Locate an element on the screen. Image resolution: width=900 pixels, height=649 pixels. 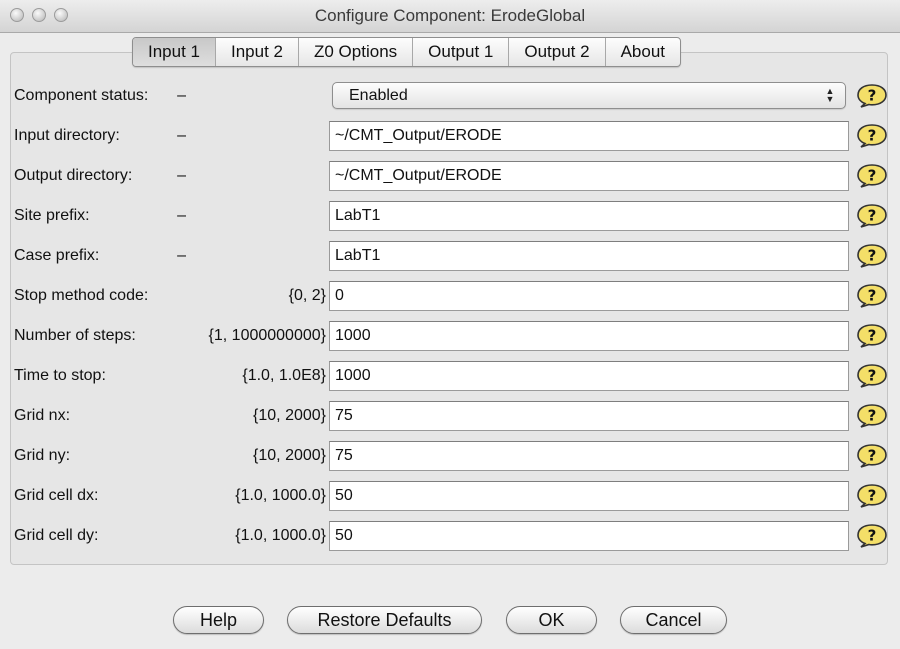
number-of-steps-field: 1000 is located at coordinates (589, 336).